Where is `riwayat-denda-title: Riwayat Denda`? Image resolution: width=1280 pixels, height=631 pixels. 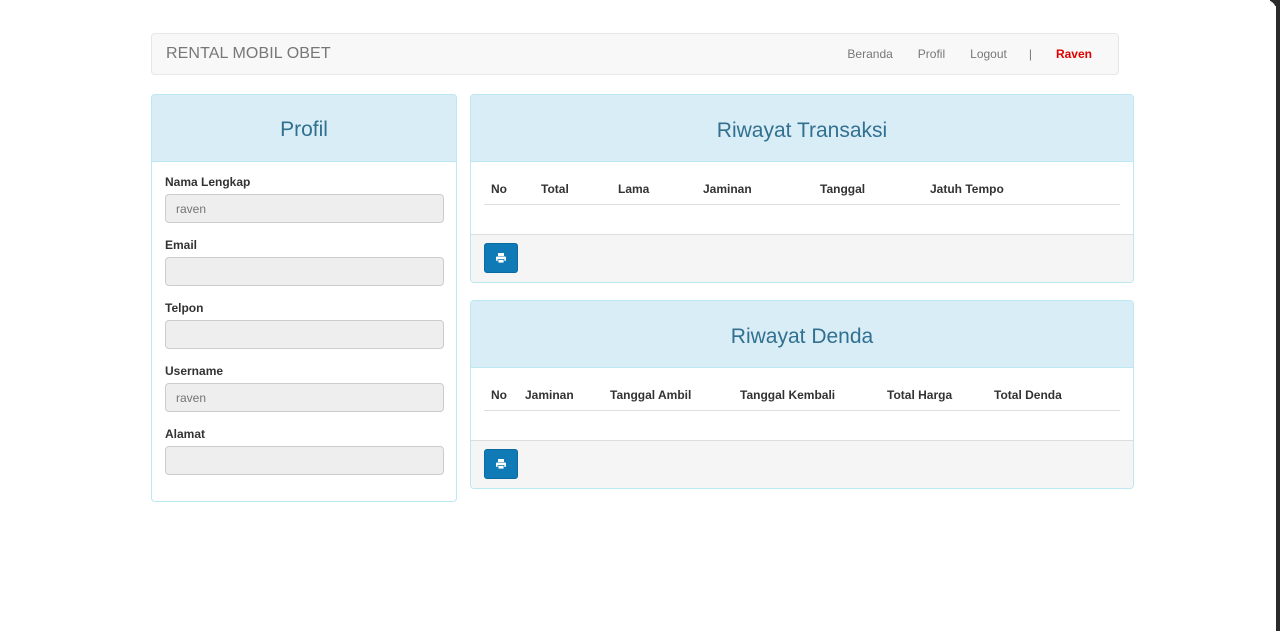 riwayat-denda-title: Riwayat Denda is located at coordinates (802, 334).